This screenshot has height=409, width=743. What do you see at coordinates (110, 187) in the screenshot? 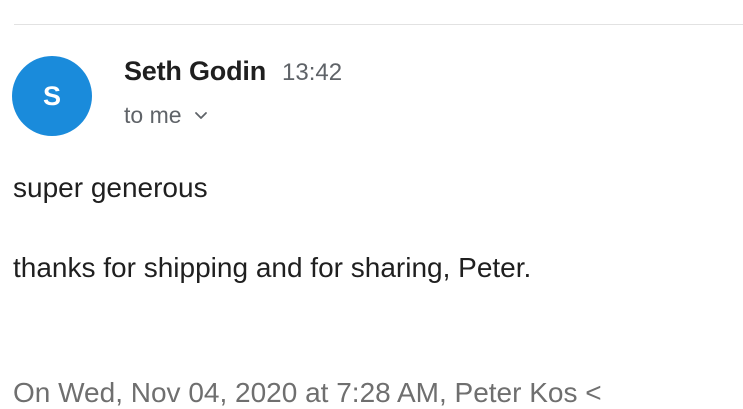
I see `body-line: super generous` at bounding box center [110, 187].